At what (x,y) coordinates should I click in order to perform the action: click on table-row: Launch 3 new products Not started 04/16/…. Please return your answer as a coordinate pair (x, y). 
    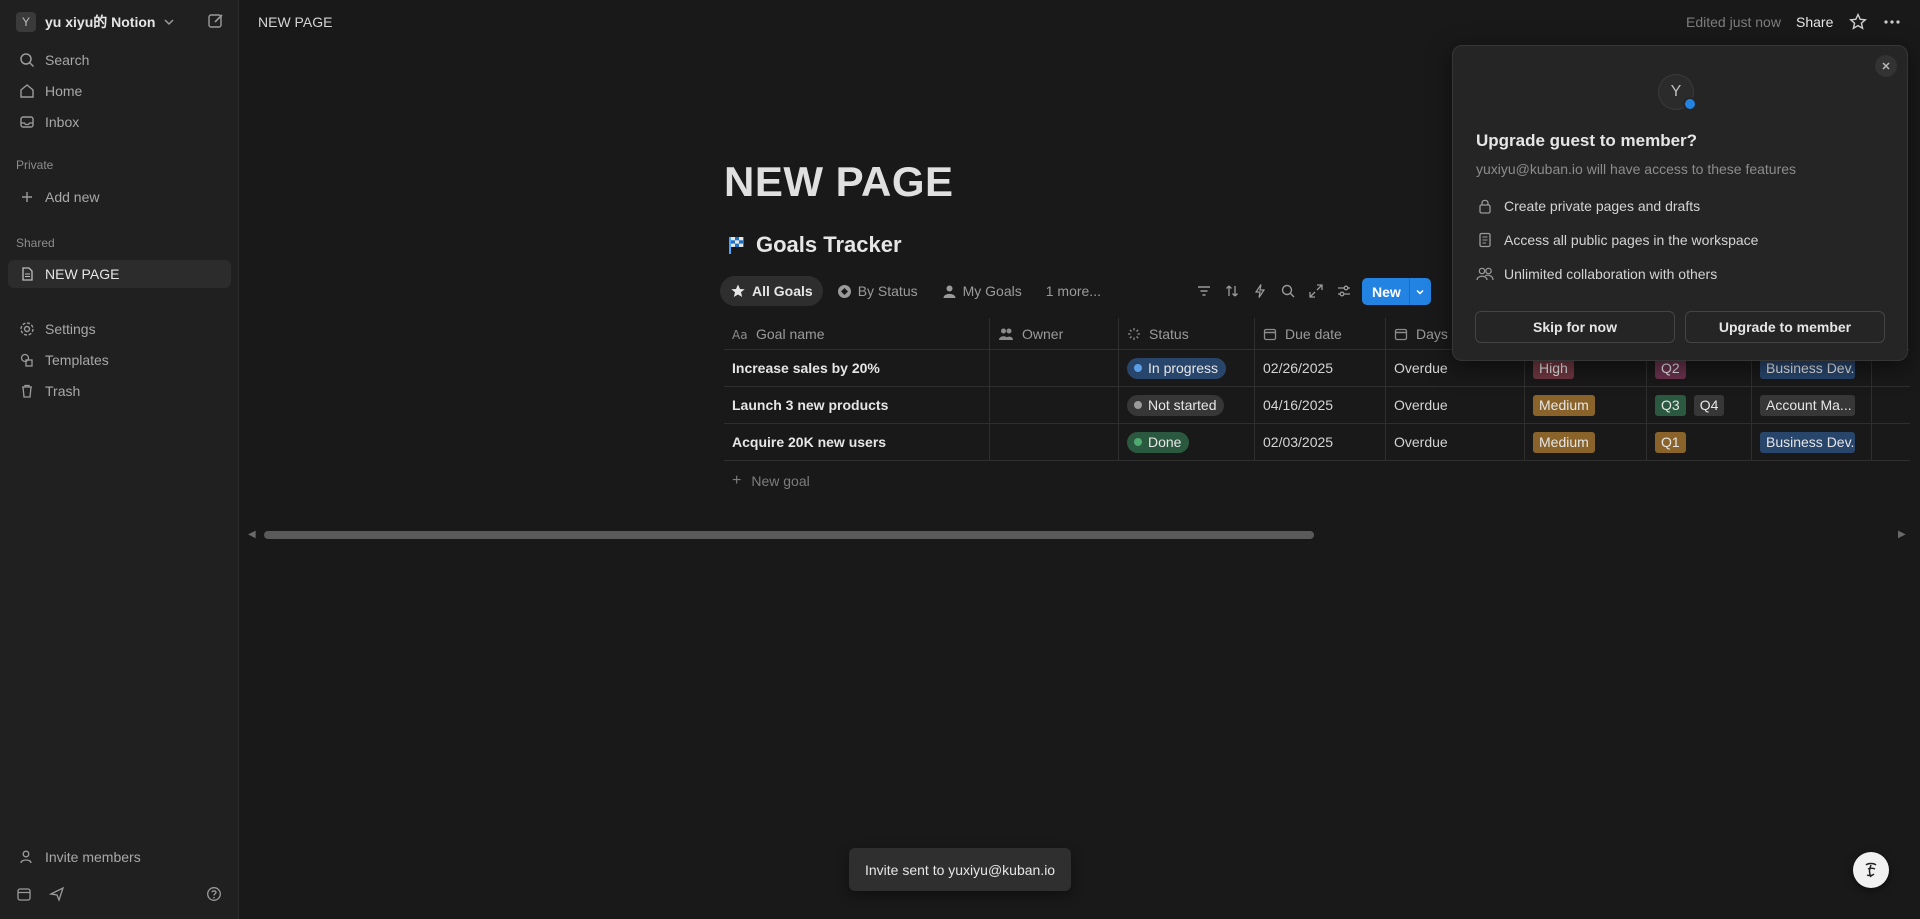
    Looking at the image, I should click on (1317, 405).